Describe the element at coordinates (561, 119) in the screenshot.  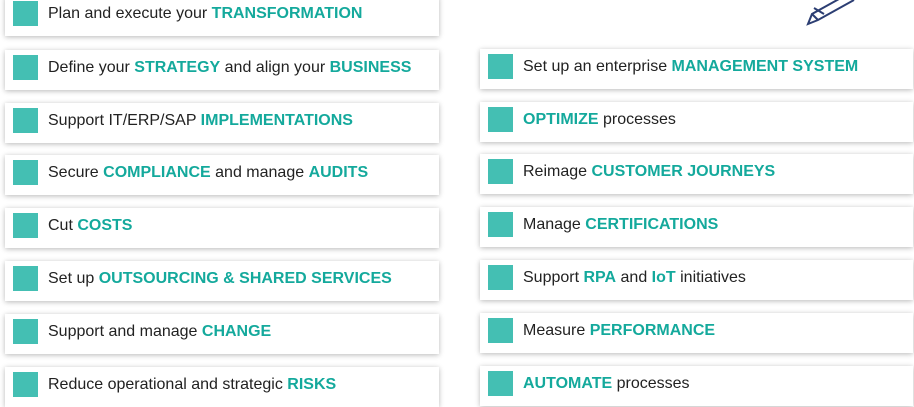
I see `highlight-text: OPTIMIZE` at that location.